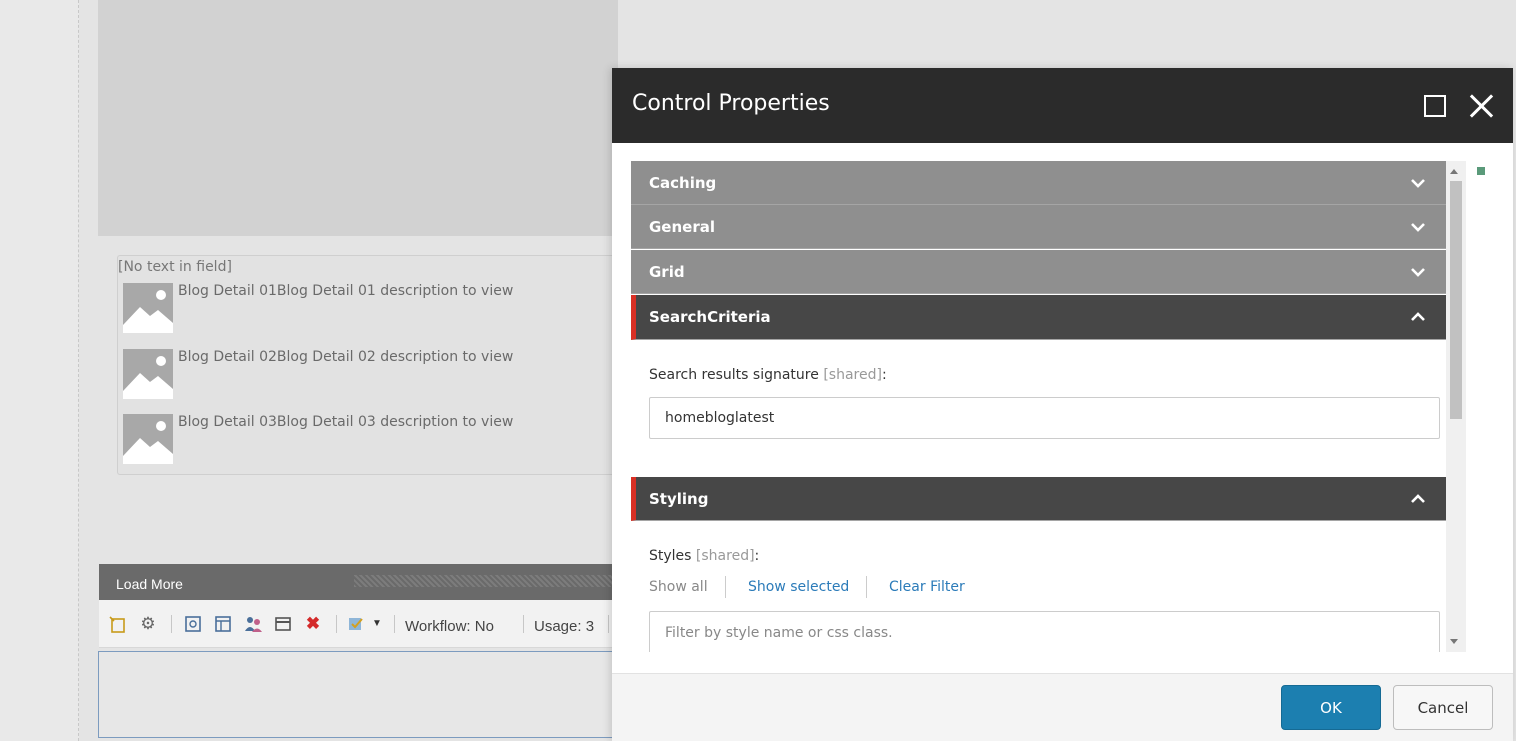 The width and height of the screenshot is (1516, 741). What do you see at coordinates (193, 624) in the screenshot?
I see `refresh-icon` at bounding box center [193, 624].